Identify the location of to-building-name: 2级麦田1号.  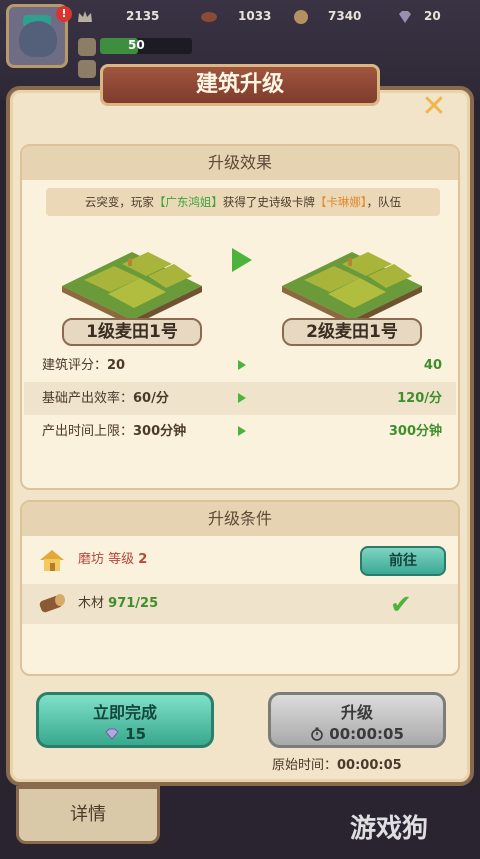
(352, 332).